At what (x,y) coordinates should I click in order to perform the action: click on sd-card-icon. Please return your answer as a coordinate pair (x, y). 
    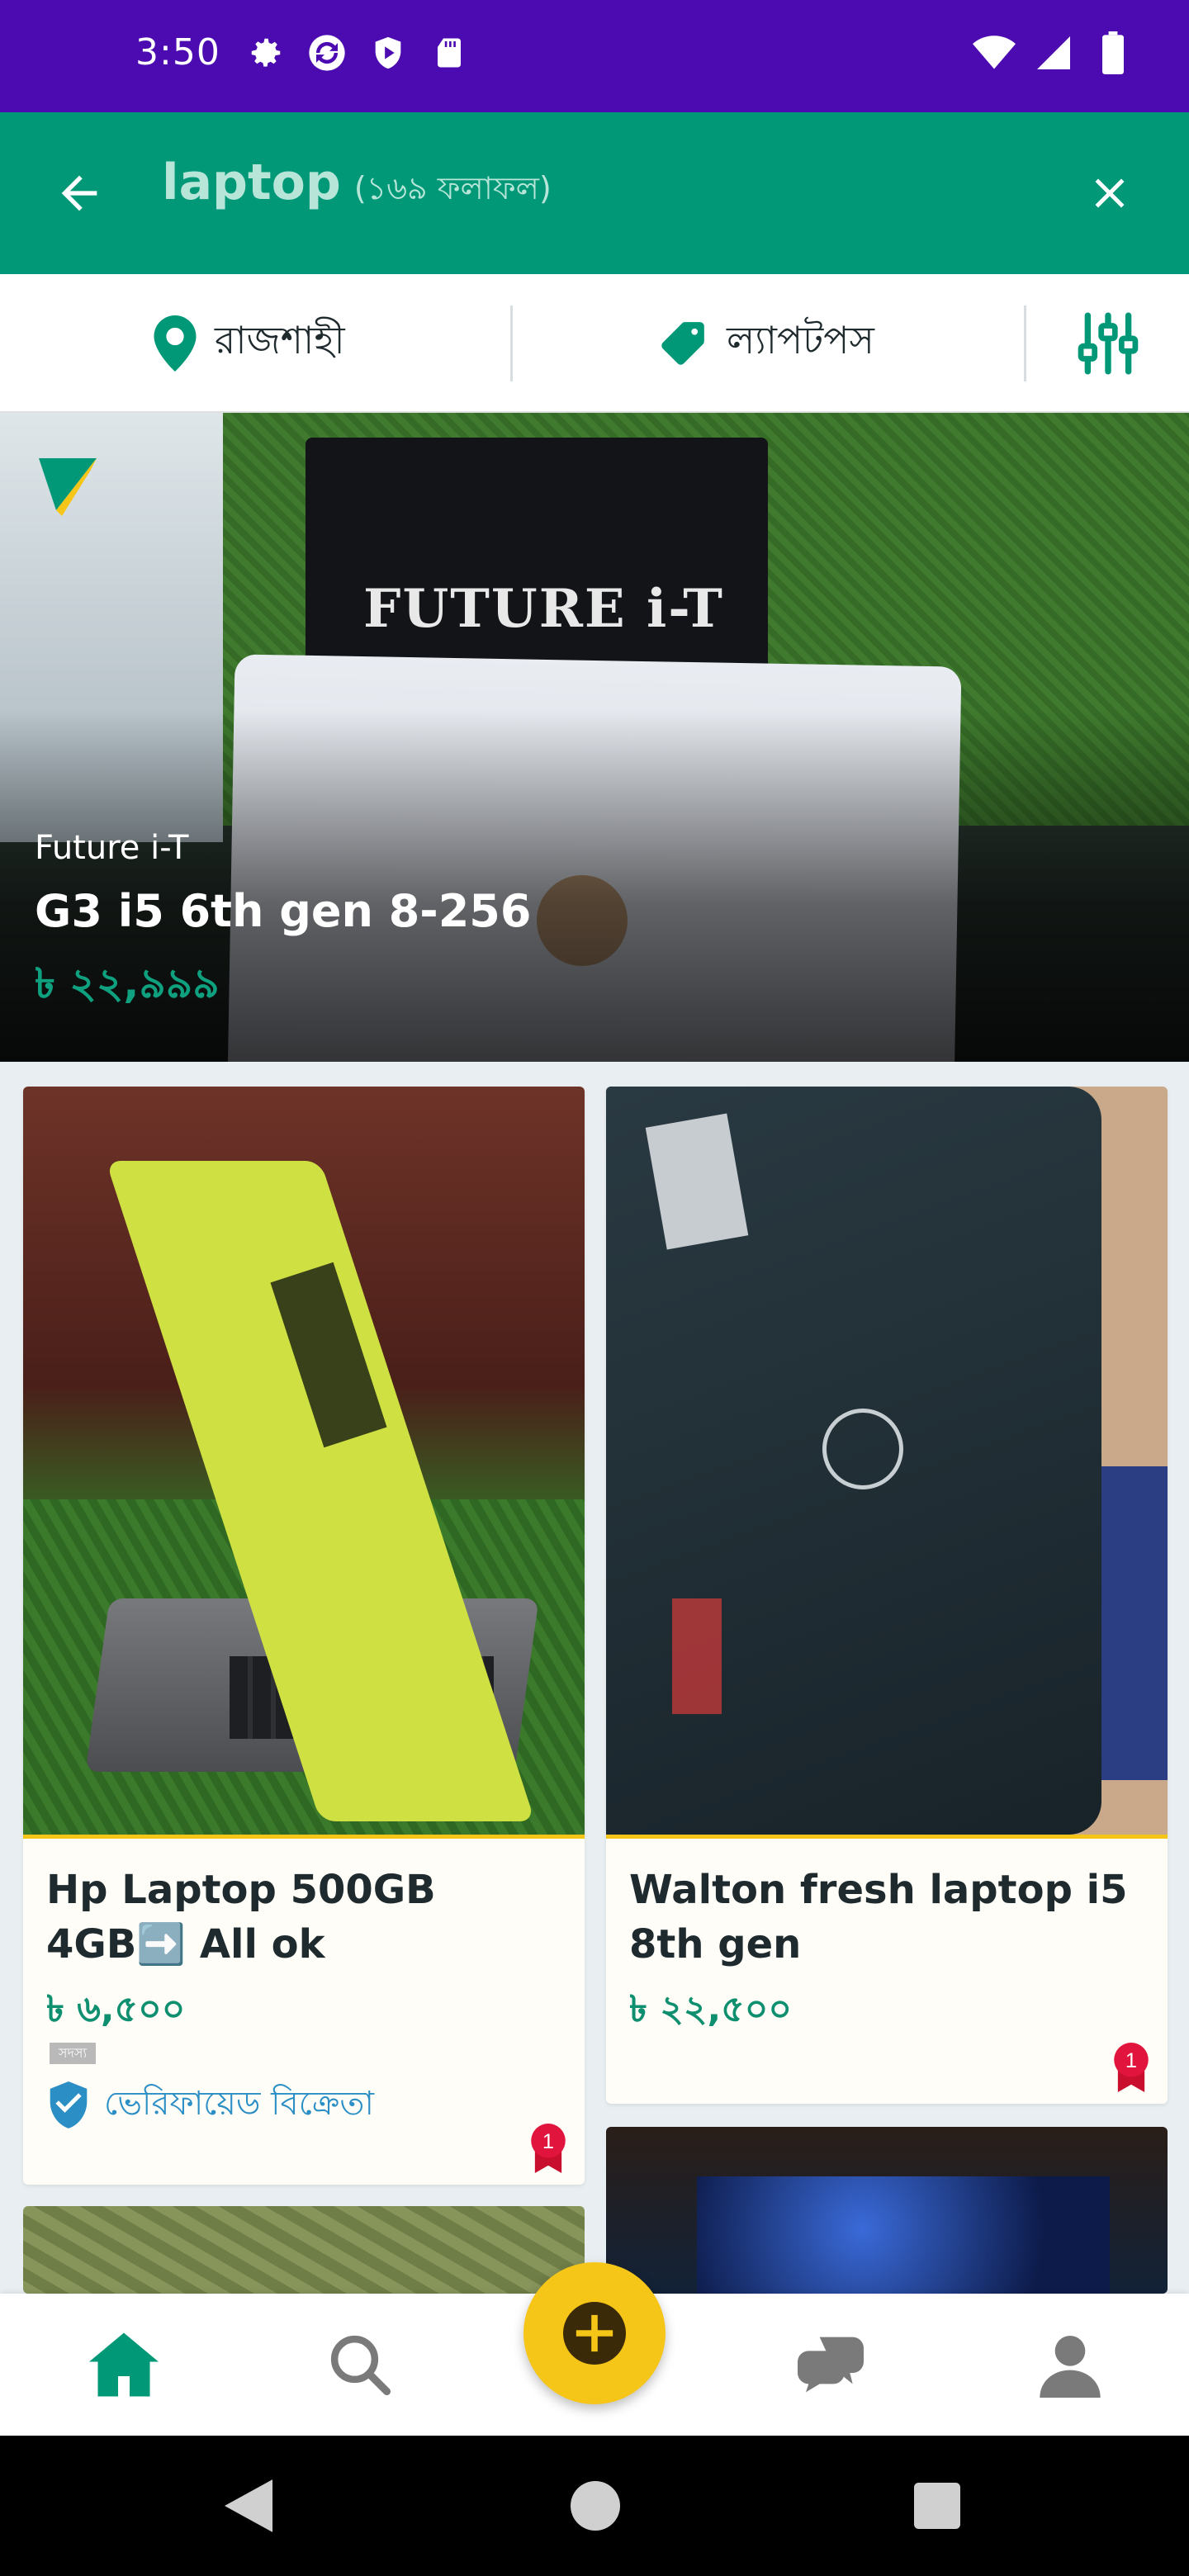
    Looking at the image, I should click on (449, 52).